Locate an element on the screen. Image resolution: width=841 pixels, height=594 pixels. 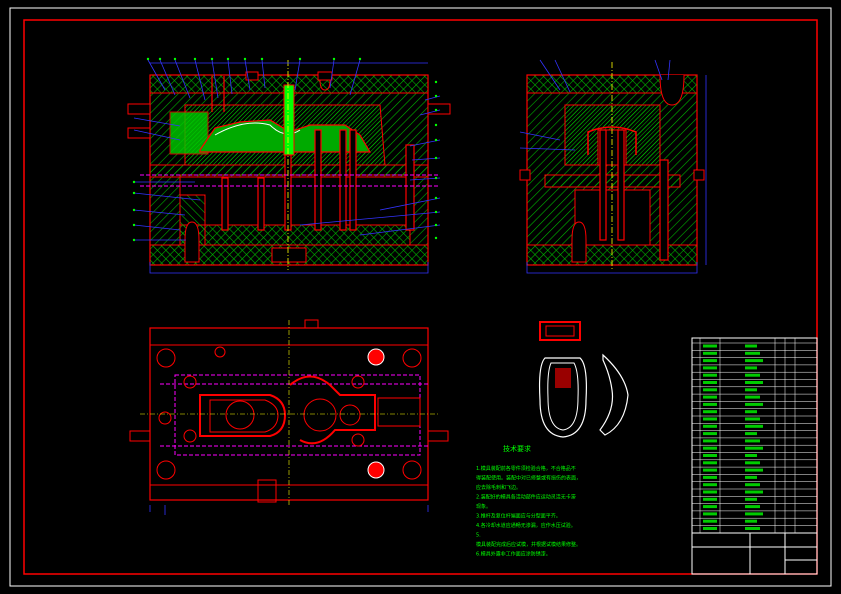
requirement-line: 现象。 is located at coordinates (483, 506).